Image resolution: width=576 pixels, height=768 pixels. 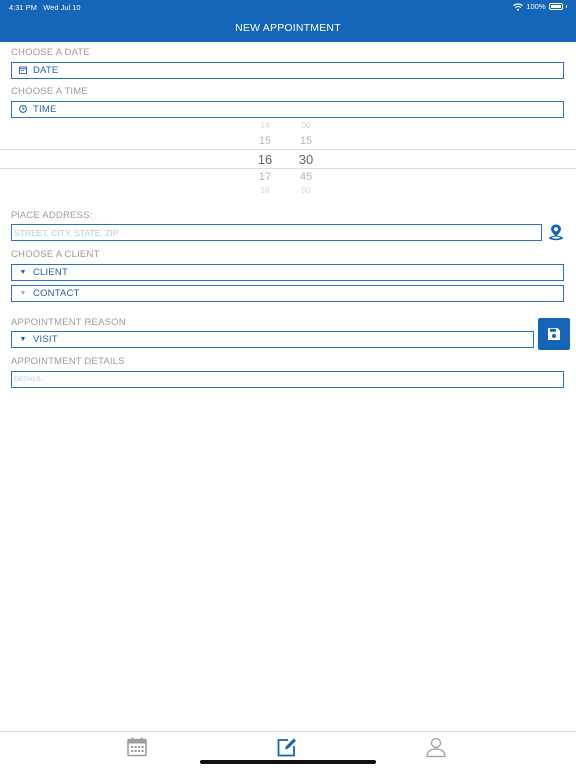 What do you see at coordinates (287, 747) in the screenshot?
I see `edit-tab-icon` at bounding box center [287, 747].